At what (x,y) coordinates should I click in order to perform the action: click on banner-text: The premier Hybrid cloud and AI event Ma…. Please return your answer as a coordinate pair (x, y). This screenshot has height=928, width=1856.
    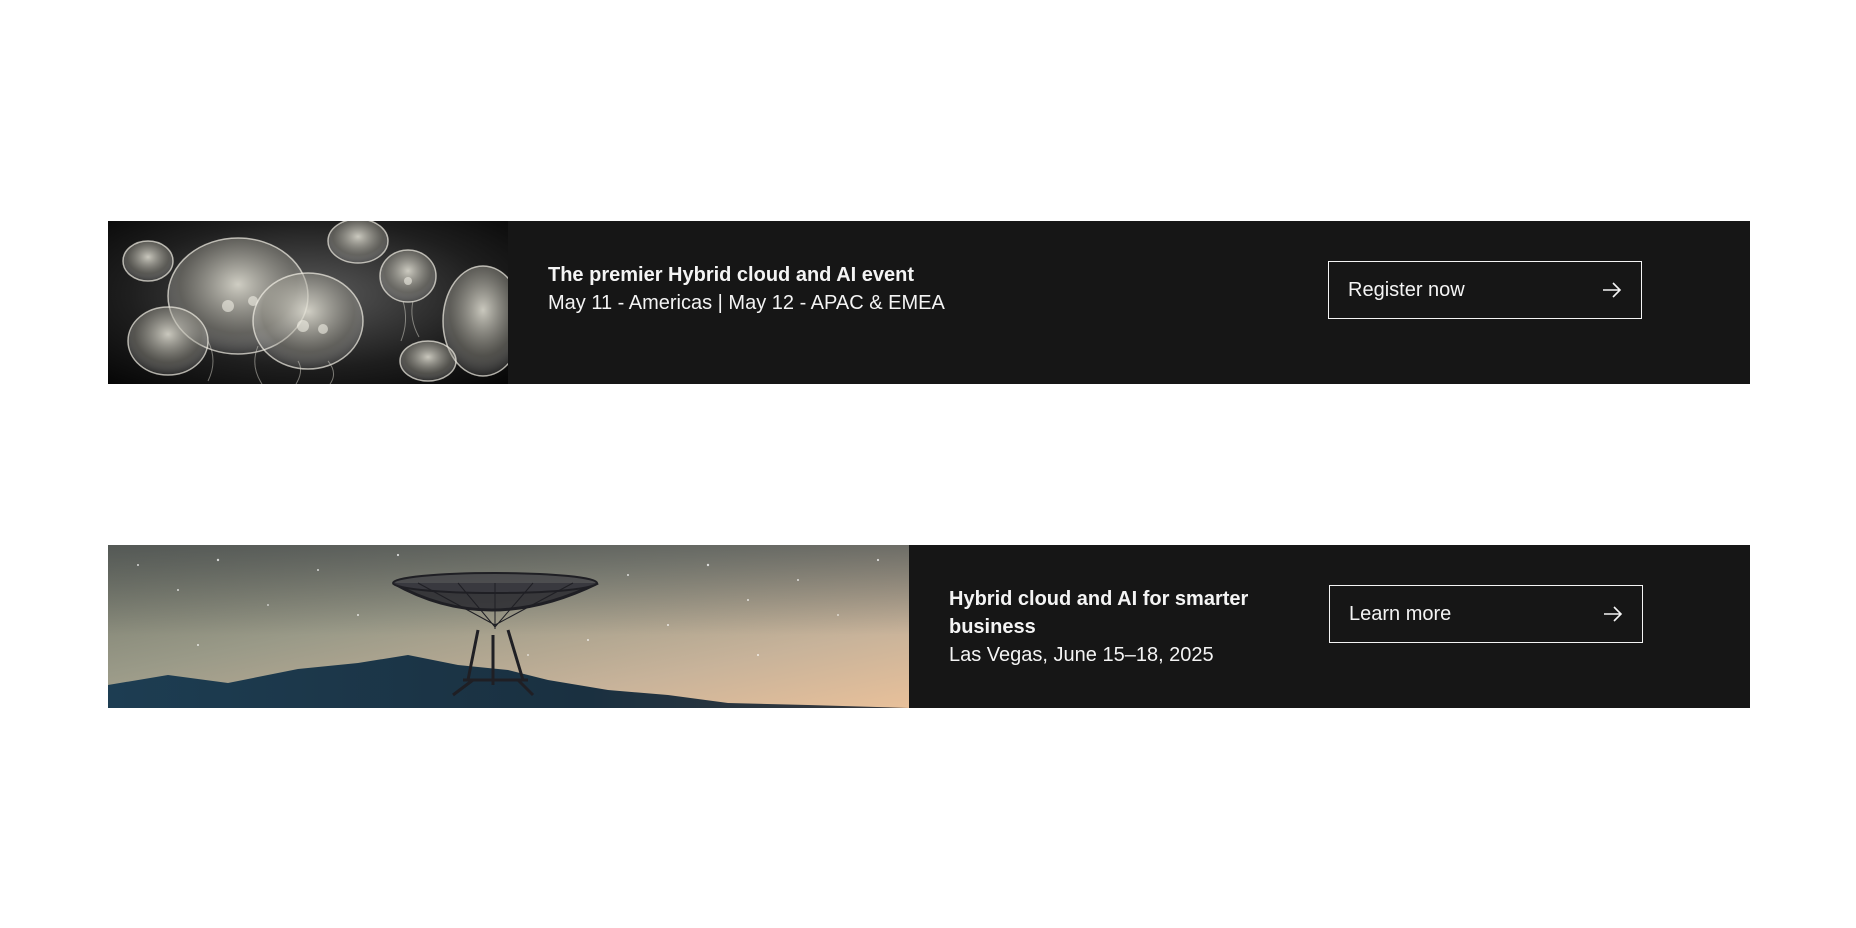
    Looking at the image, I should click on (898, 302).